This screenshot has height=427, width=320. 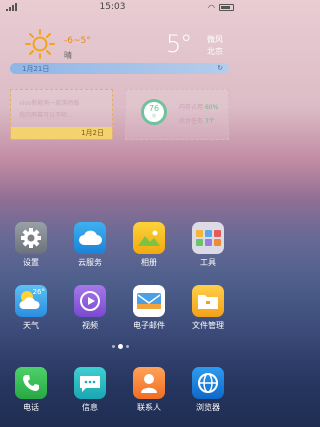 I want to click on app-label: 电子邮件, so click(x=149, y=325).